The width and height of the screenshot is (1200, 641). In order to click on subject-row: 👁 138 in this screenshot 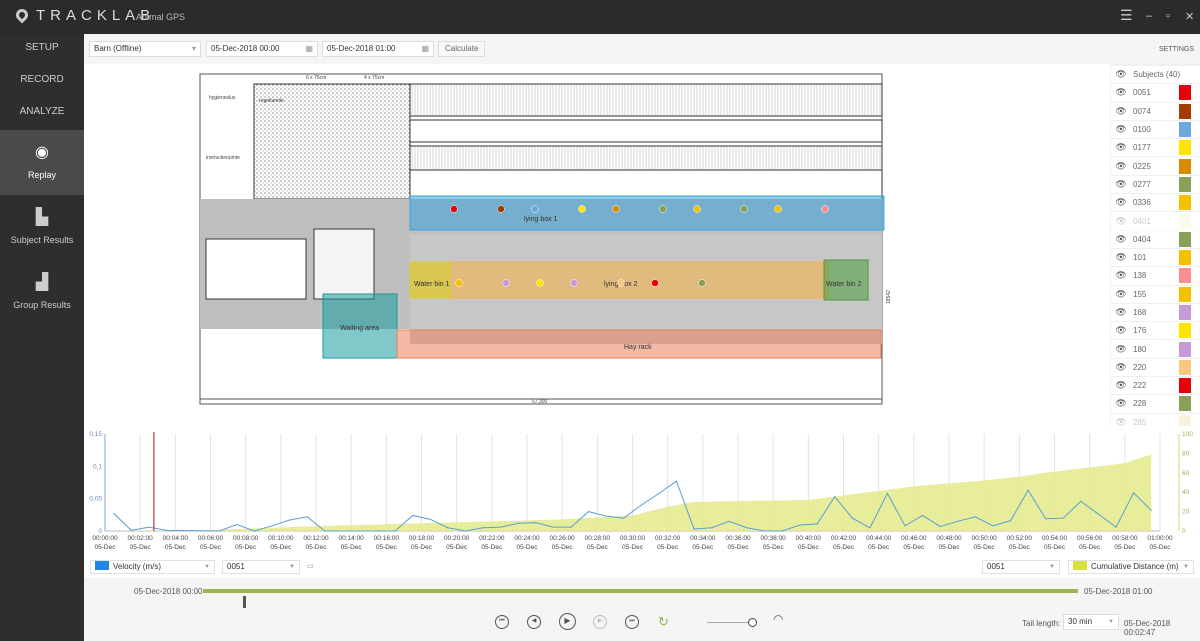, I will do `click(1155, 276)`.